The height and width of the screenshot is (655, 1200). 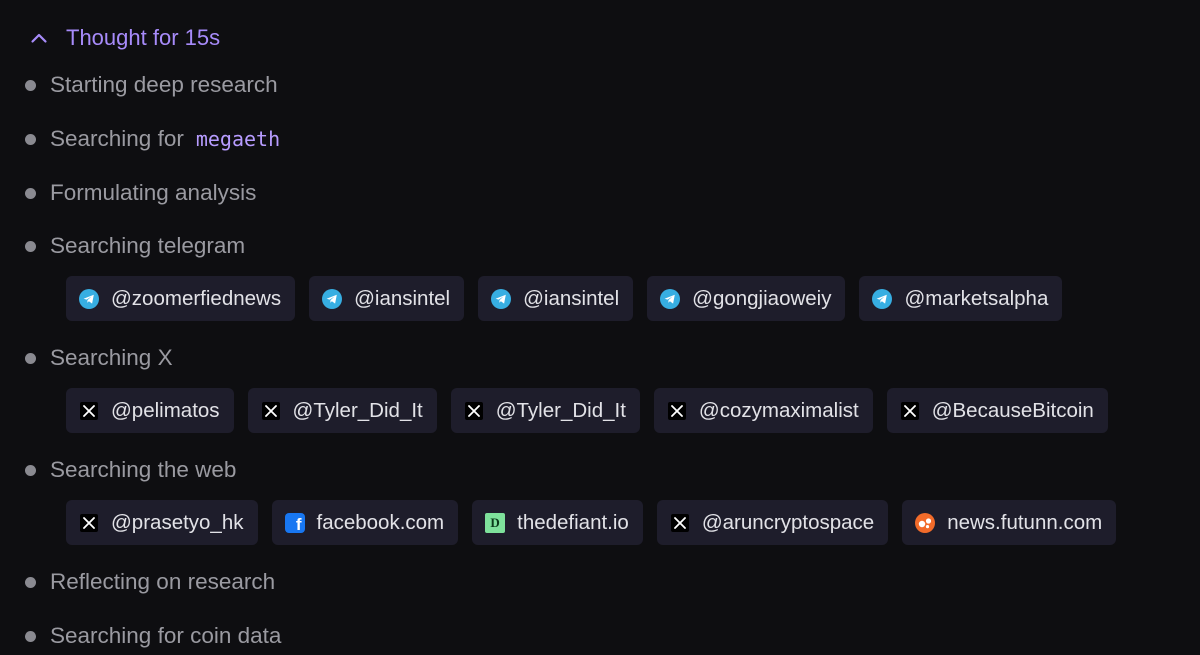 What do you see at coordinates (925, 522) in the screenshot?
I see `futunn-icon` at bounding box center [925, 522].